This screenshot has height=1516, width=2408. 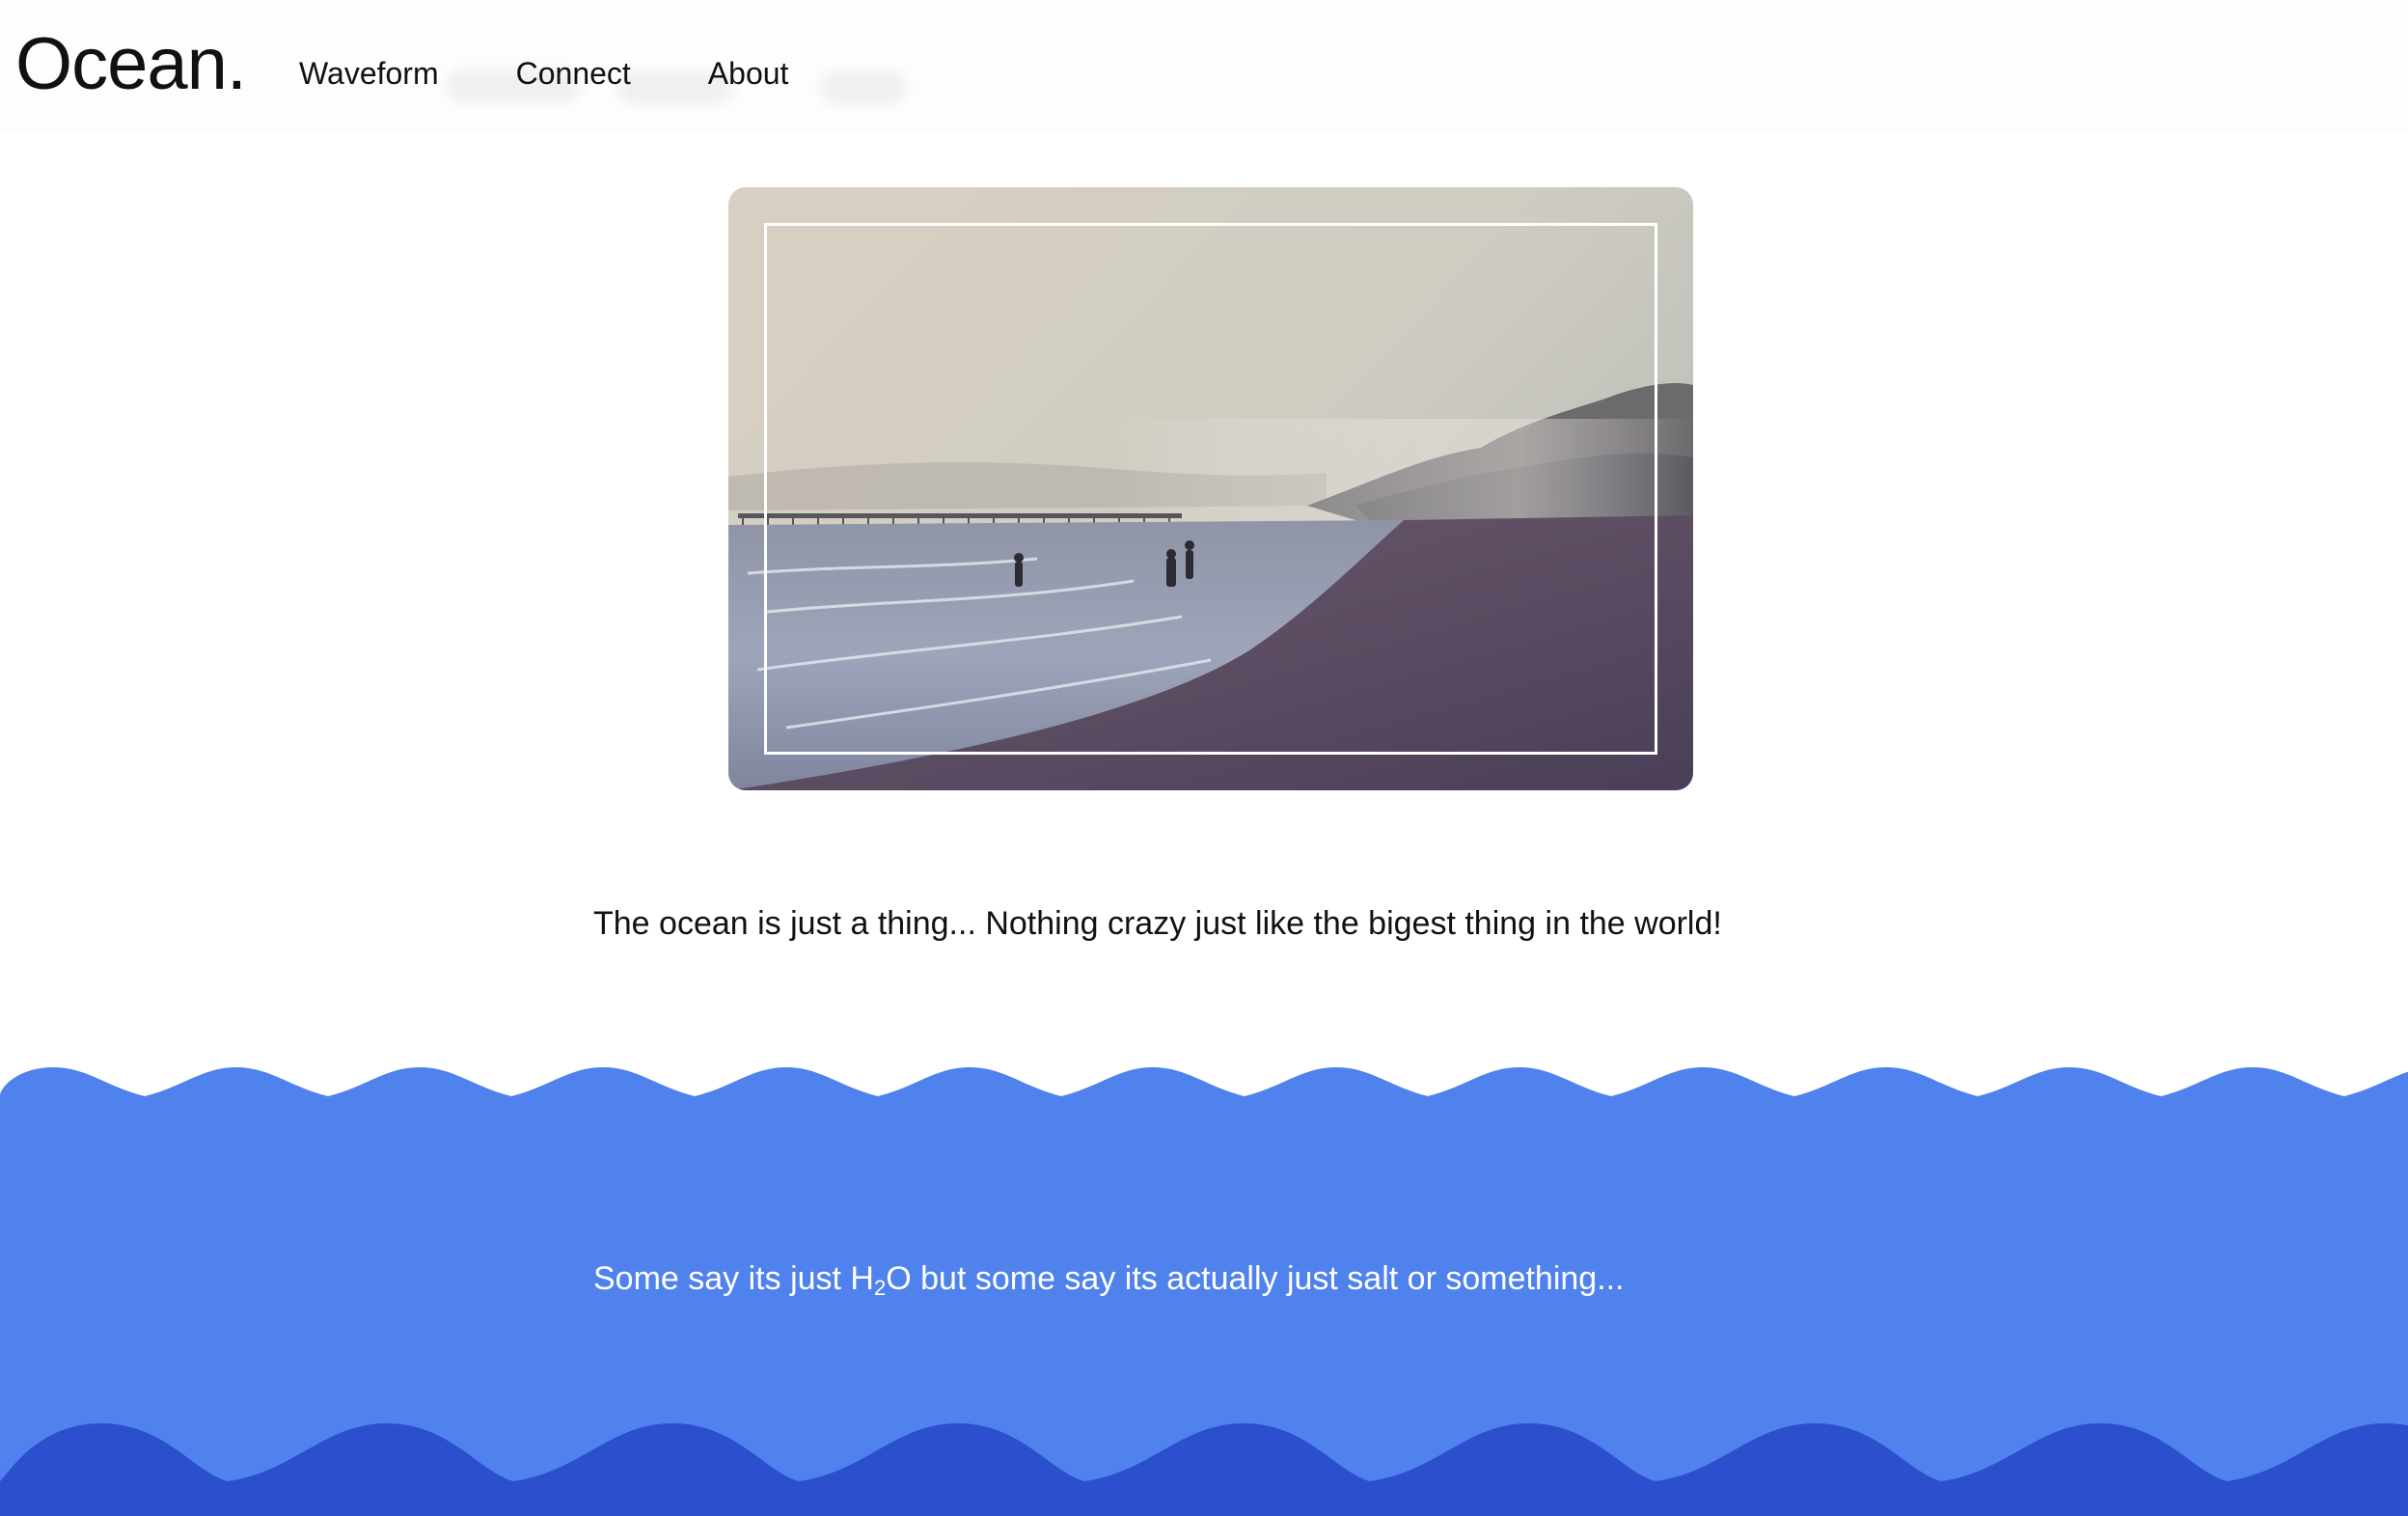 I want to click on wave-dark, so click(x=1204, y=1469).